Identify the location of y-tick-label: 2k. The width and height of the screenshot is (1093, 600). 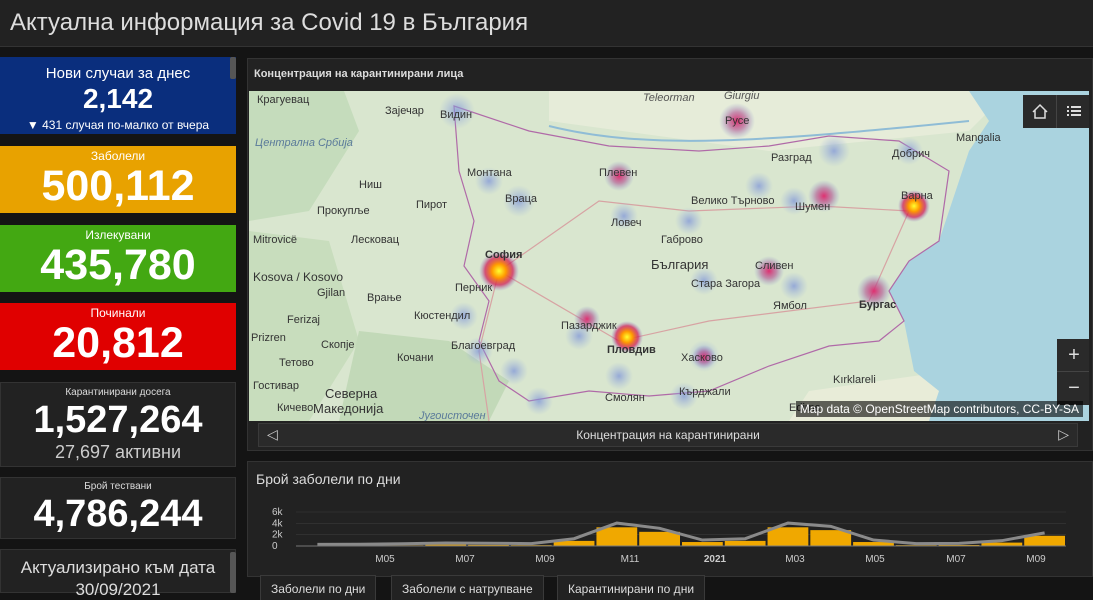
(278, 535).